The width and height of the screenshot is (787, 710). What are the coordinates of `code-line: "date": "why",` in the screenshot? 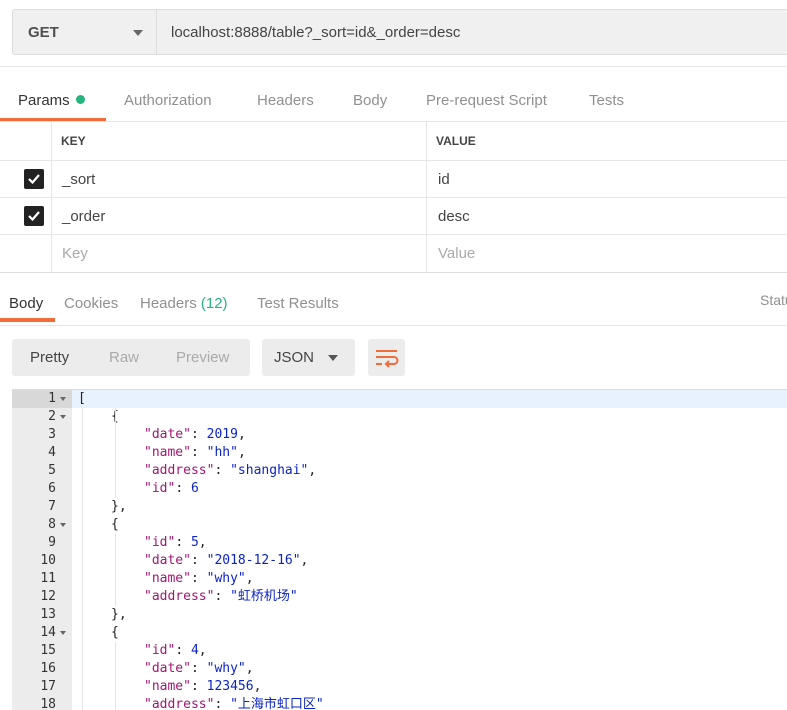 It's located at (199, 668).